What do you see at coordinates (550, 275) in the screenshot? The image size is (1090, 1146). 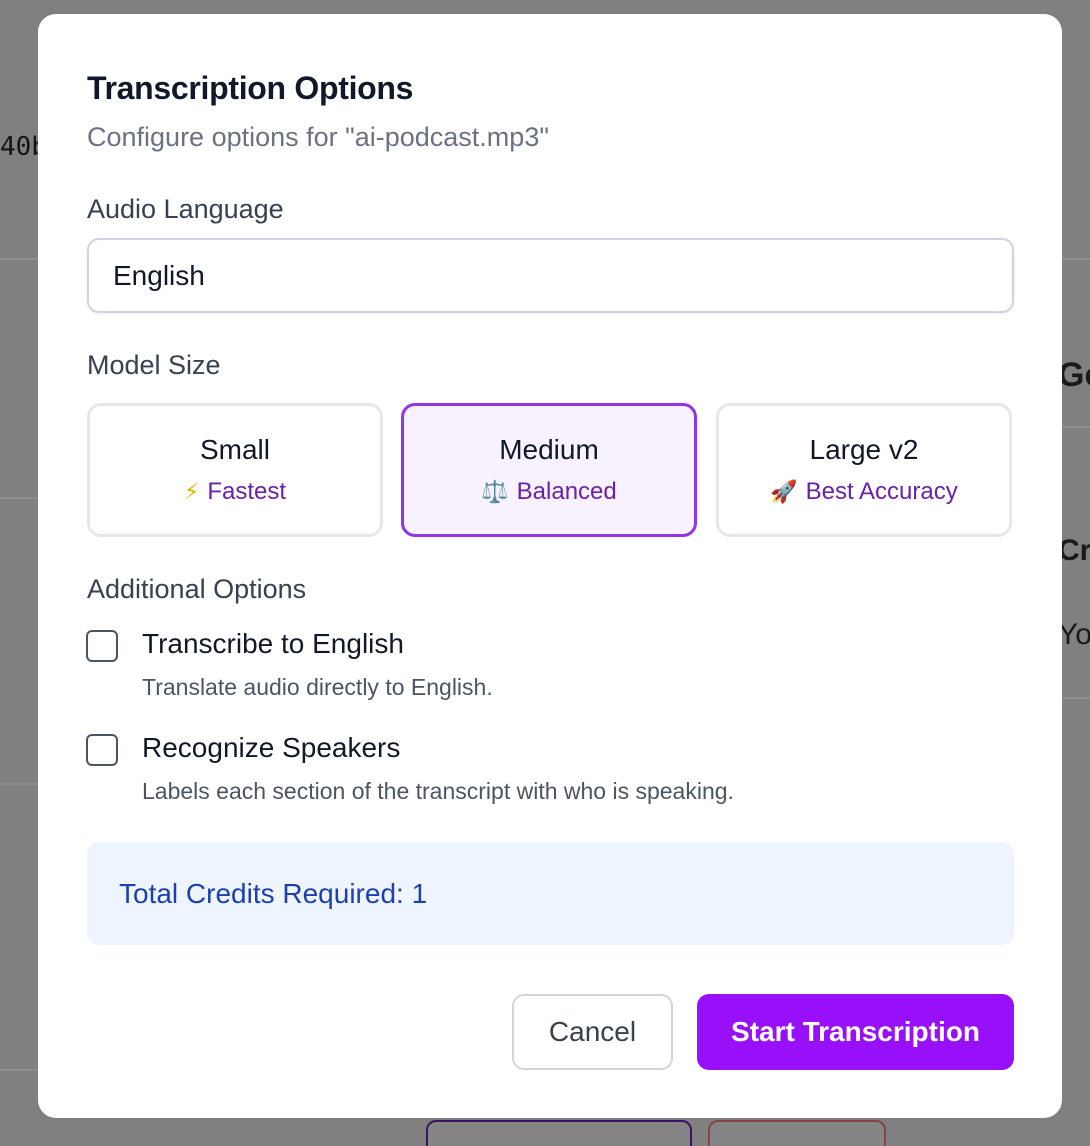 I see `audio-language-input: English` at bounding box center [550, 275].